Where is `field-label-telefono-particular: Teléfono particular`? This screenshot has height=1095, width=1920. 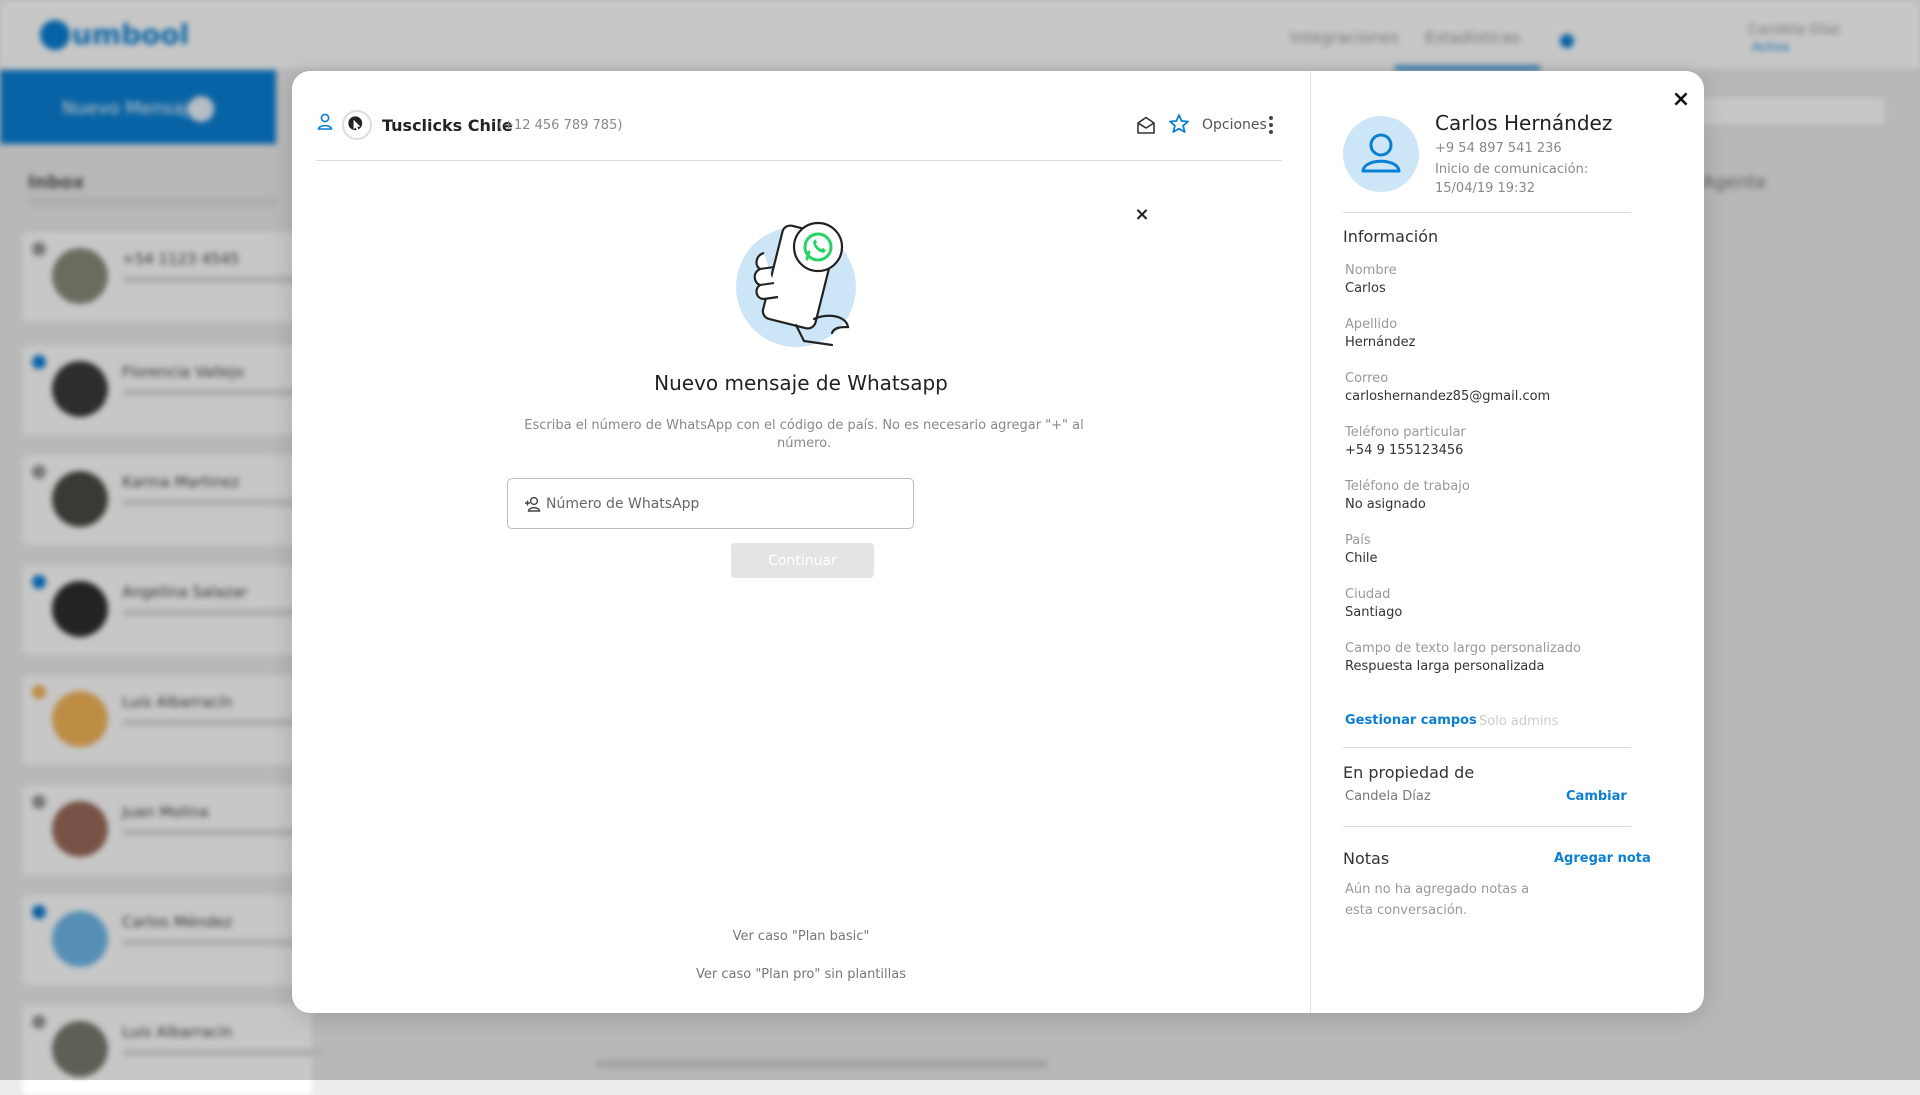
field-label-telefono-particular: Teléfono particular is located at coordinates (1405, 432).